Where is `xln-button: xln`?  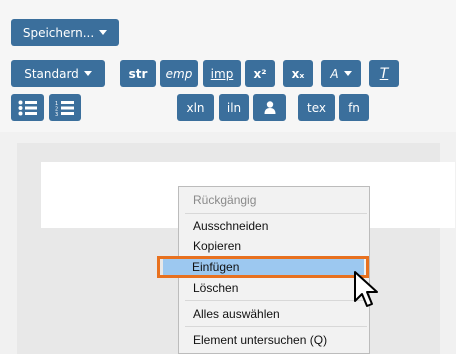 xln-button: xln is located at coordinates (195, 107).